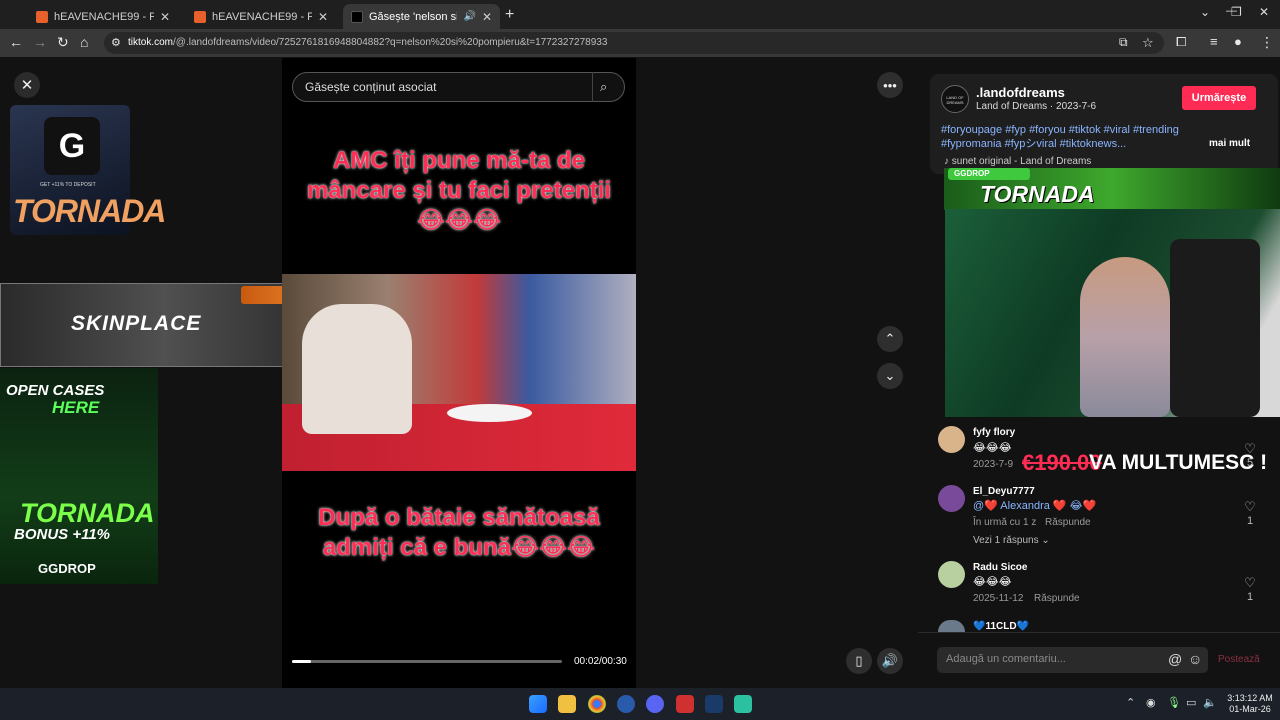 This screenshot has height=720, width=1280. Describe the element at coordinates (538, 704) in the screenshot. I see `windows-start-icon` at that location.